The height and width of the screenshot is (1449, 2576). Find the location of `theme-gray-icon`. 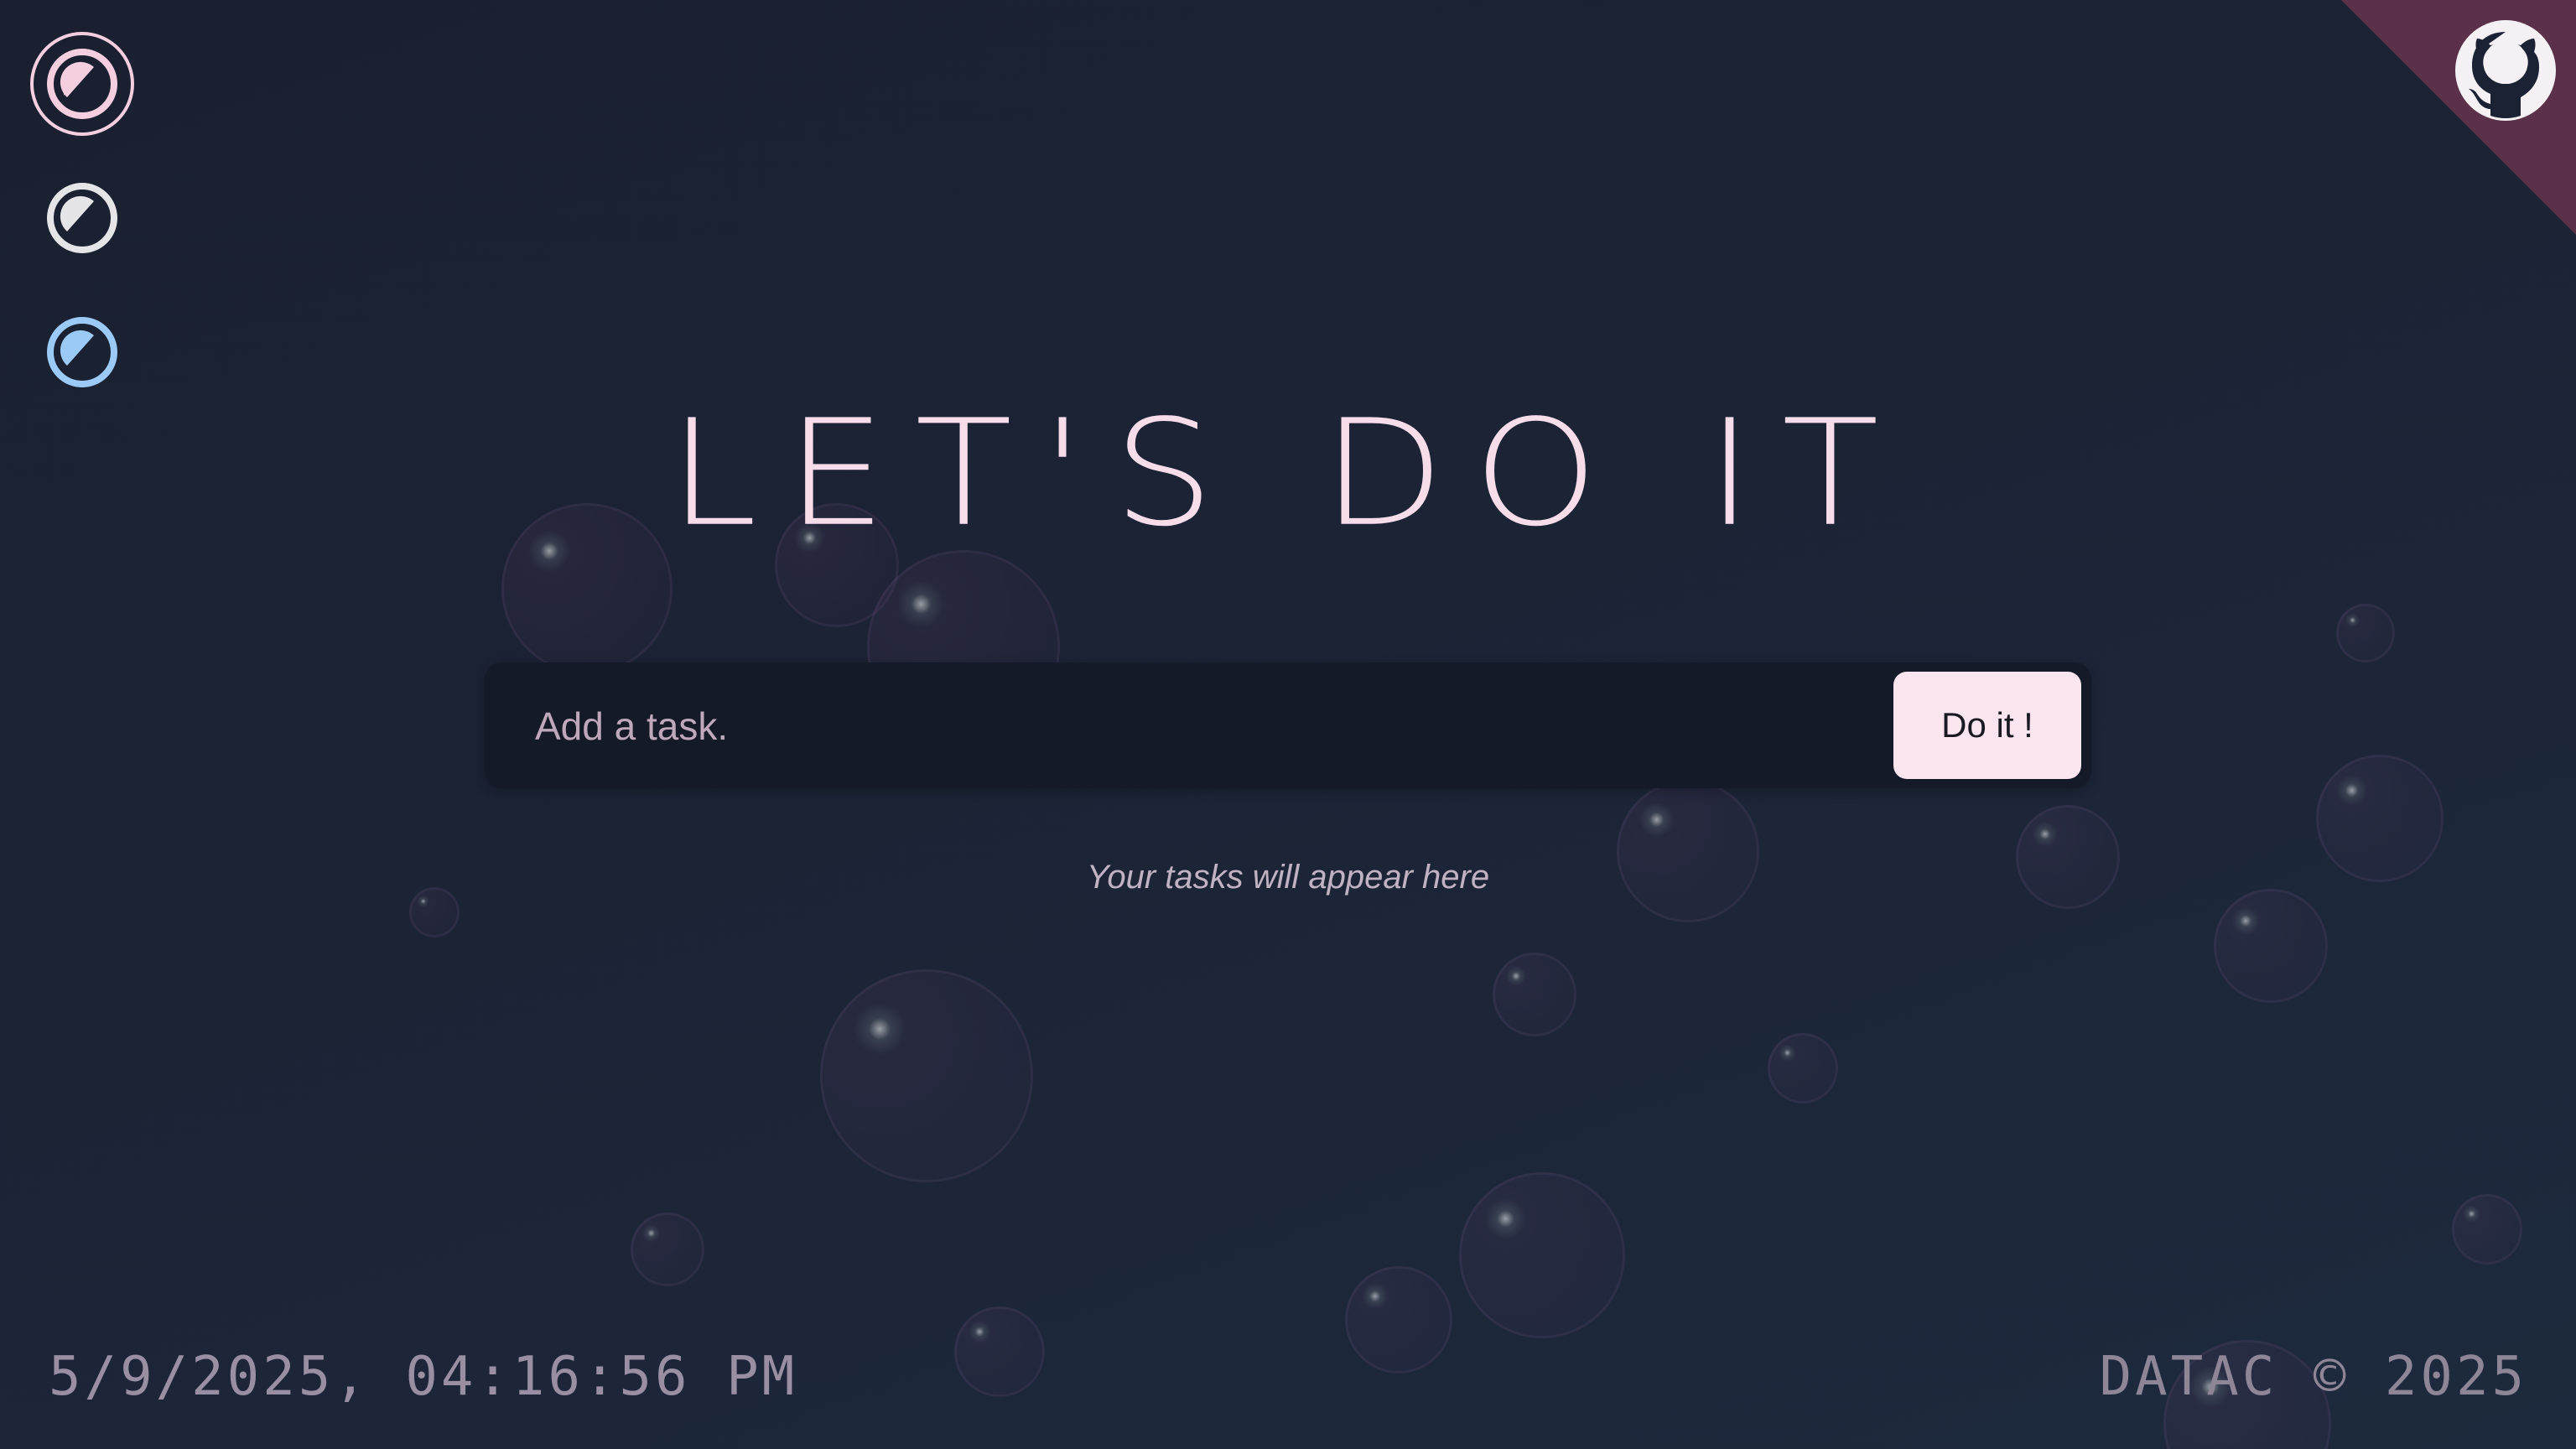

theme-gray-icon is located at coordinates (82, 218).